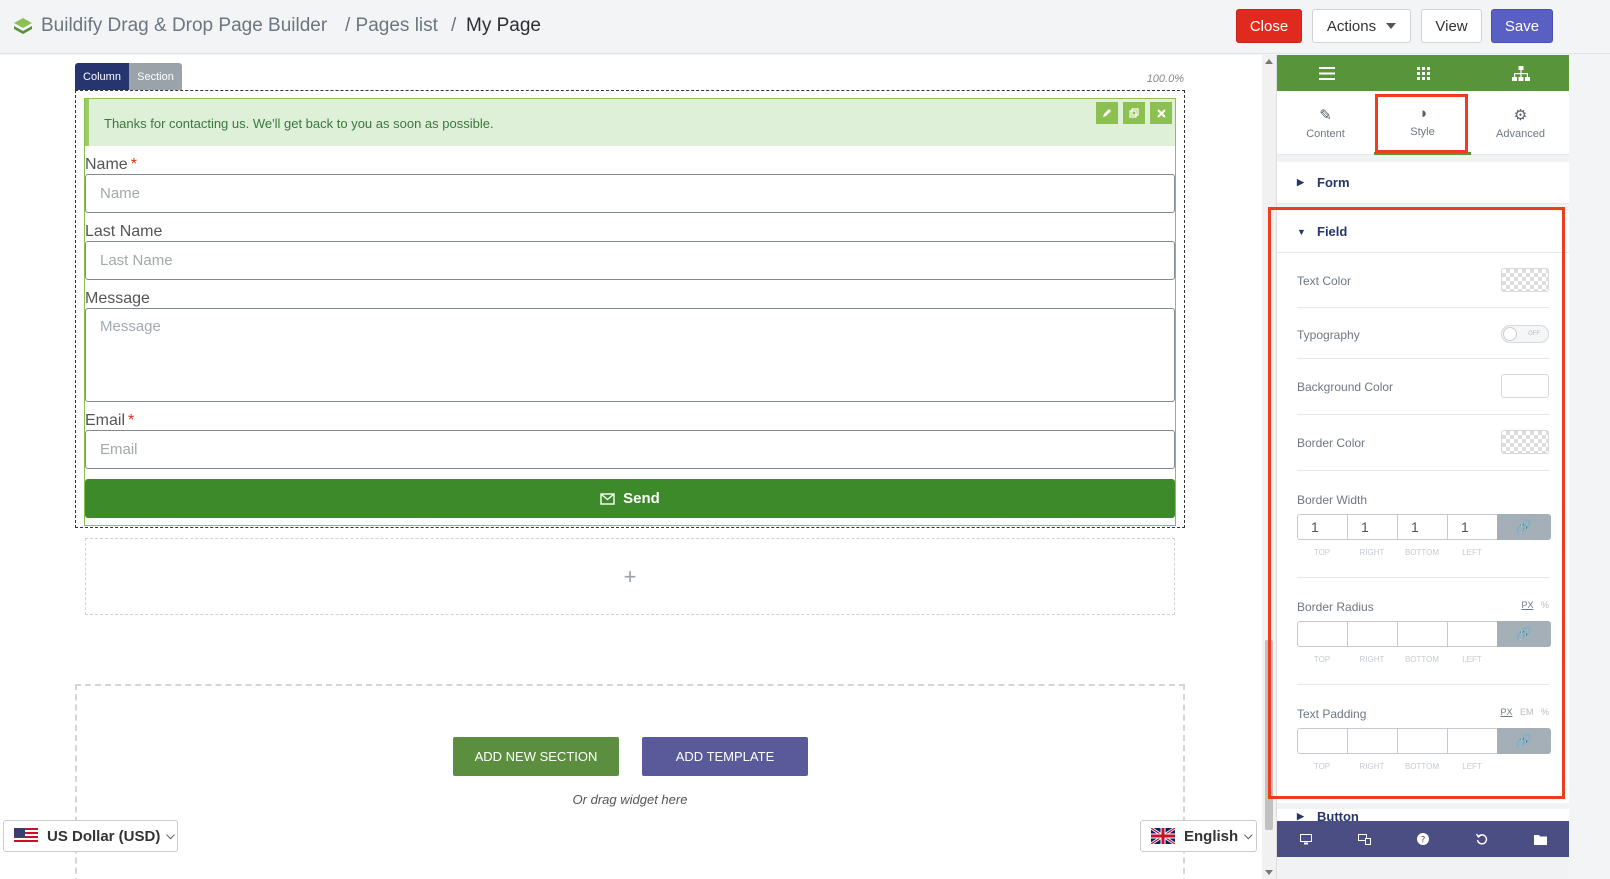 The image size is (1610, 879). What do you see at coordinates (124, 231) in the screenshot?
I see `last-name-field-label: Last Name` at bounding box center [124, 231].